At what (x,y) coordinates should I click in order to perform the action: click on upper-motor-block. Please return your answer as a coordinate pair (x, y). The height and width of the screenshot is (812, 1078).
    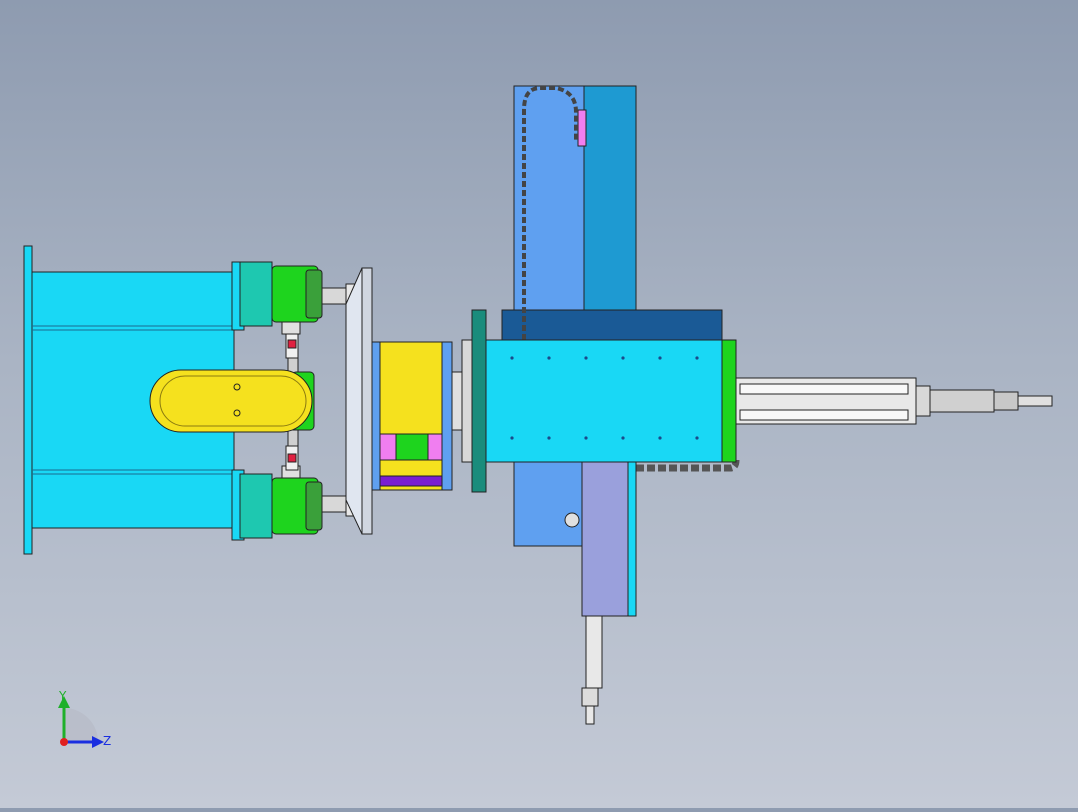
    Looking at the image, I should click on (256, 294).